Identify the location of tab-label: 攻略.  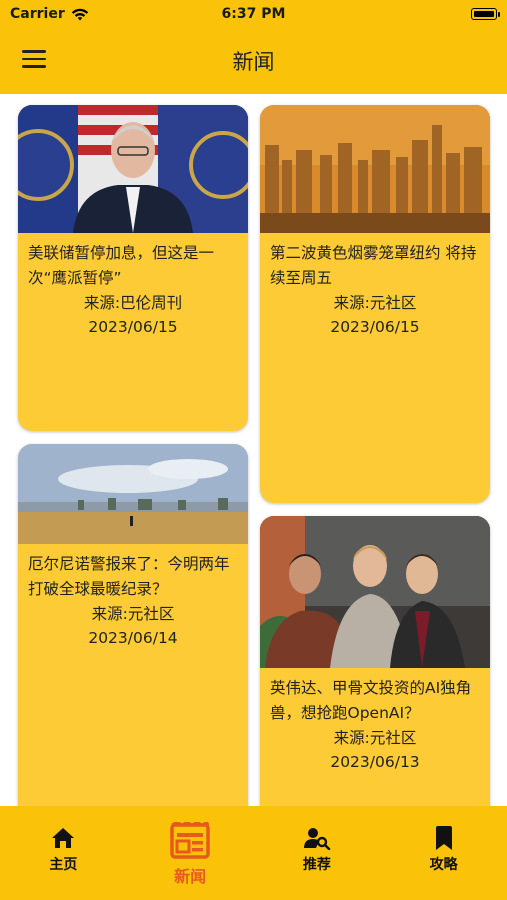
(443, 865).